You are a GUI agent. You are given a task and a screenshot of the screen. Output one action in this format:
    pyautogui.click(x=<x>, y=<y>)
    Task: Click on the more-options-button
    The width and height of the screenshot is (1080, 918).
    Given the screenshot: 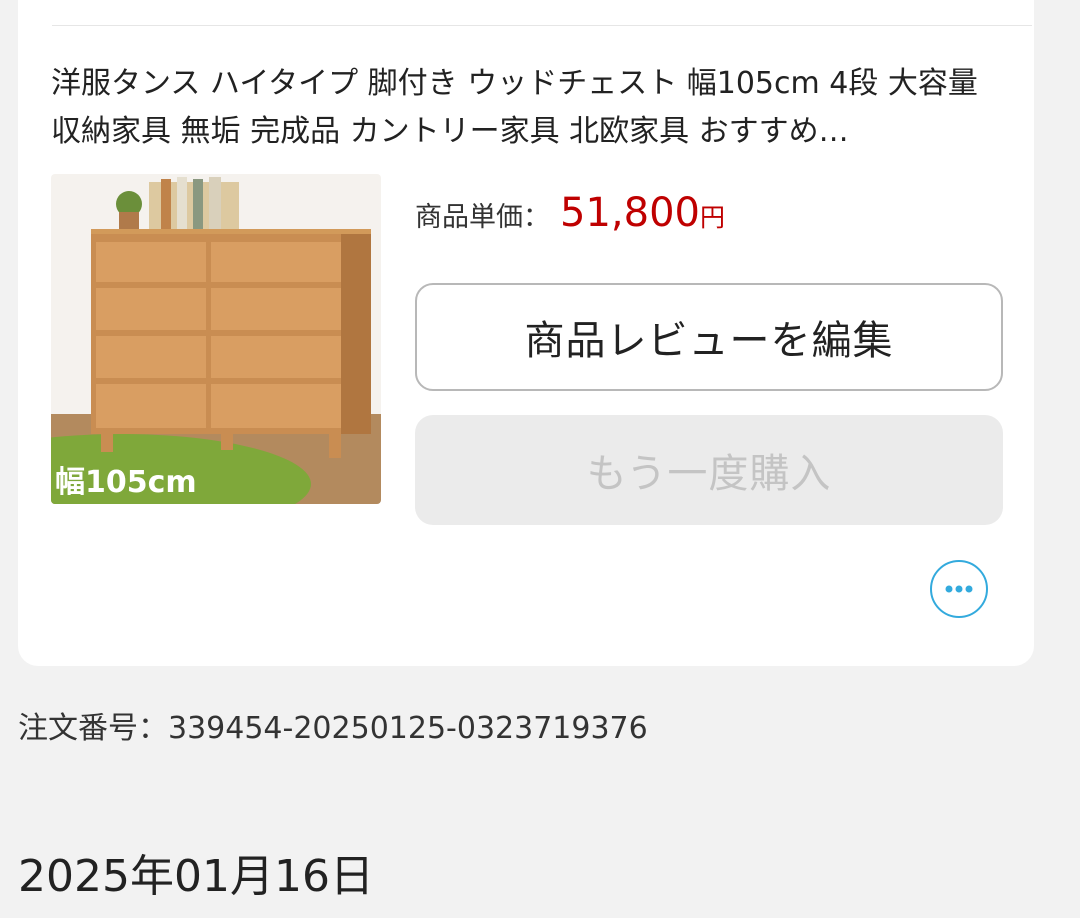 What is the action you would take?
    pyautogui.click(x=959, y=589)
    